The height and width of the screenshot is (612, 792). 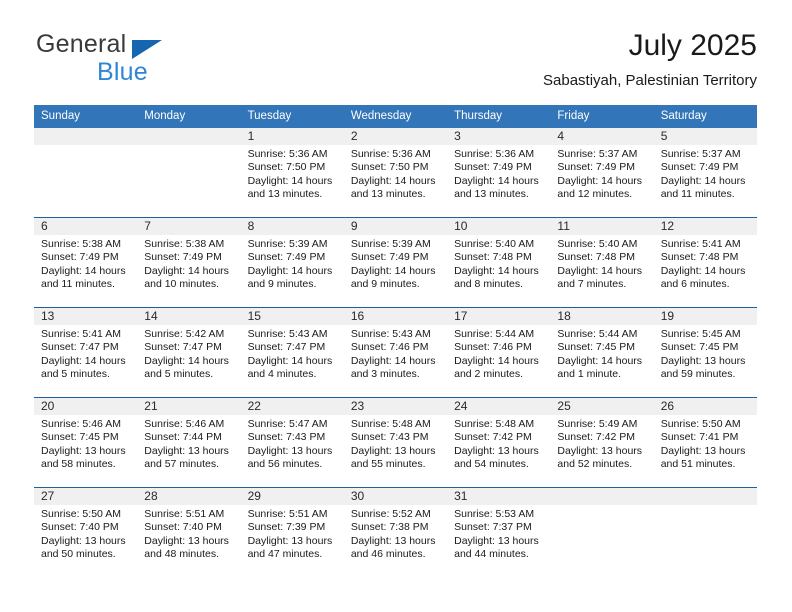 What do you see at coordinates (78, 464) in the screenshot?
I see `daylight-text-line2: and 58 minutes.` at bounding box center [78, 464].